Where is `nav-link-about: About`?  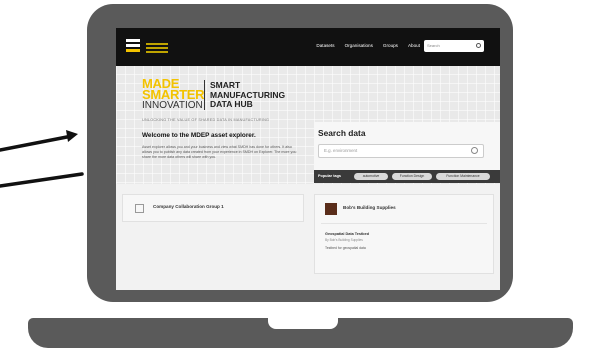 nav-link-about: About is located at coordinates (414, 45).